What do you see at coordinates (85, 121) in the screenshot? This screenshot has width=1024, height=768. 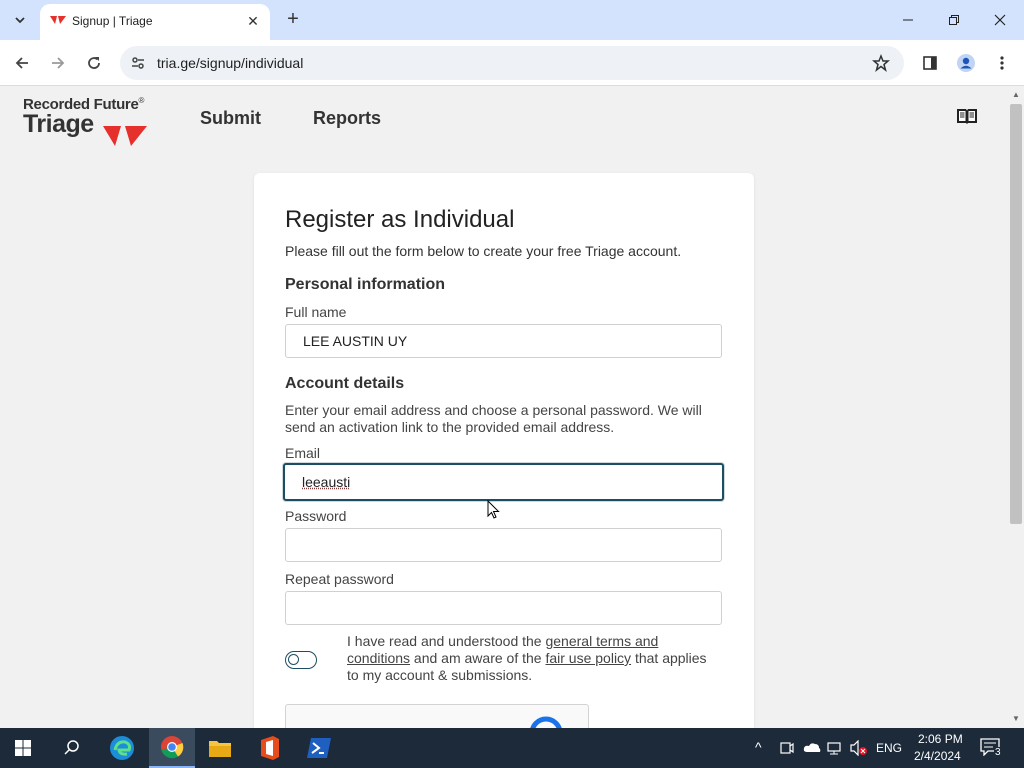 I see `site-logo: Recorded Future® Triage` at bounding box center [85, 121].